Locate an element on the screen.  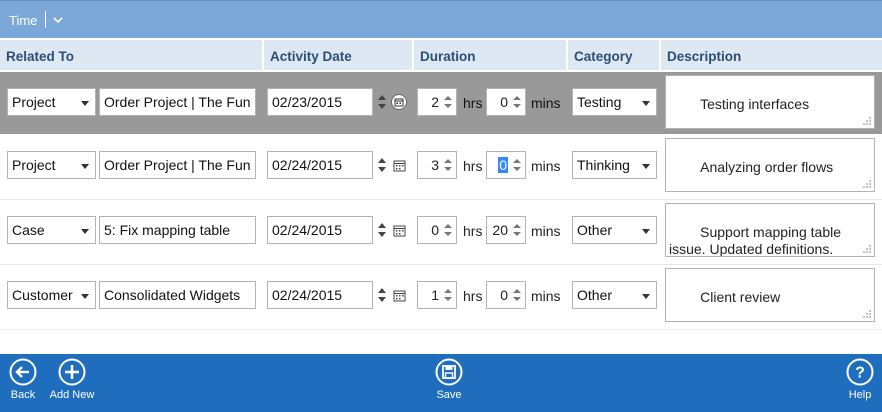
hours-input: 3 is located at coordinates (437, 165).